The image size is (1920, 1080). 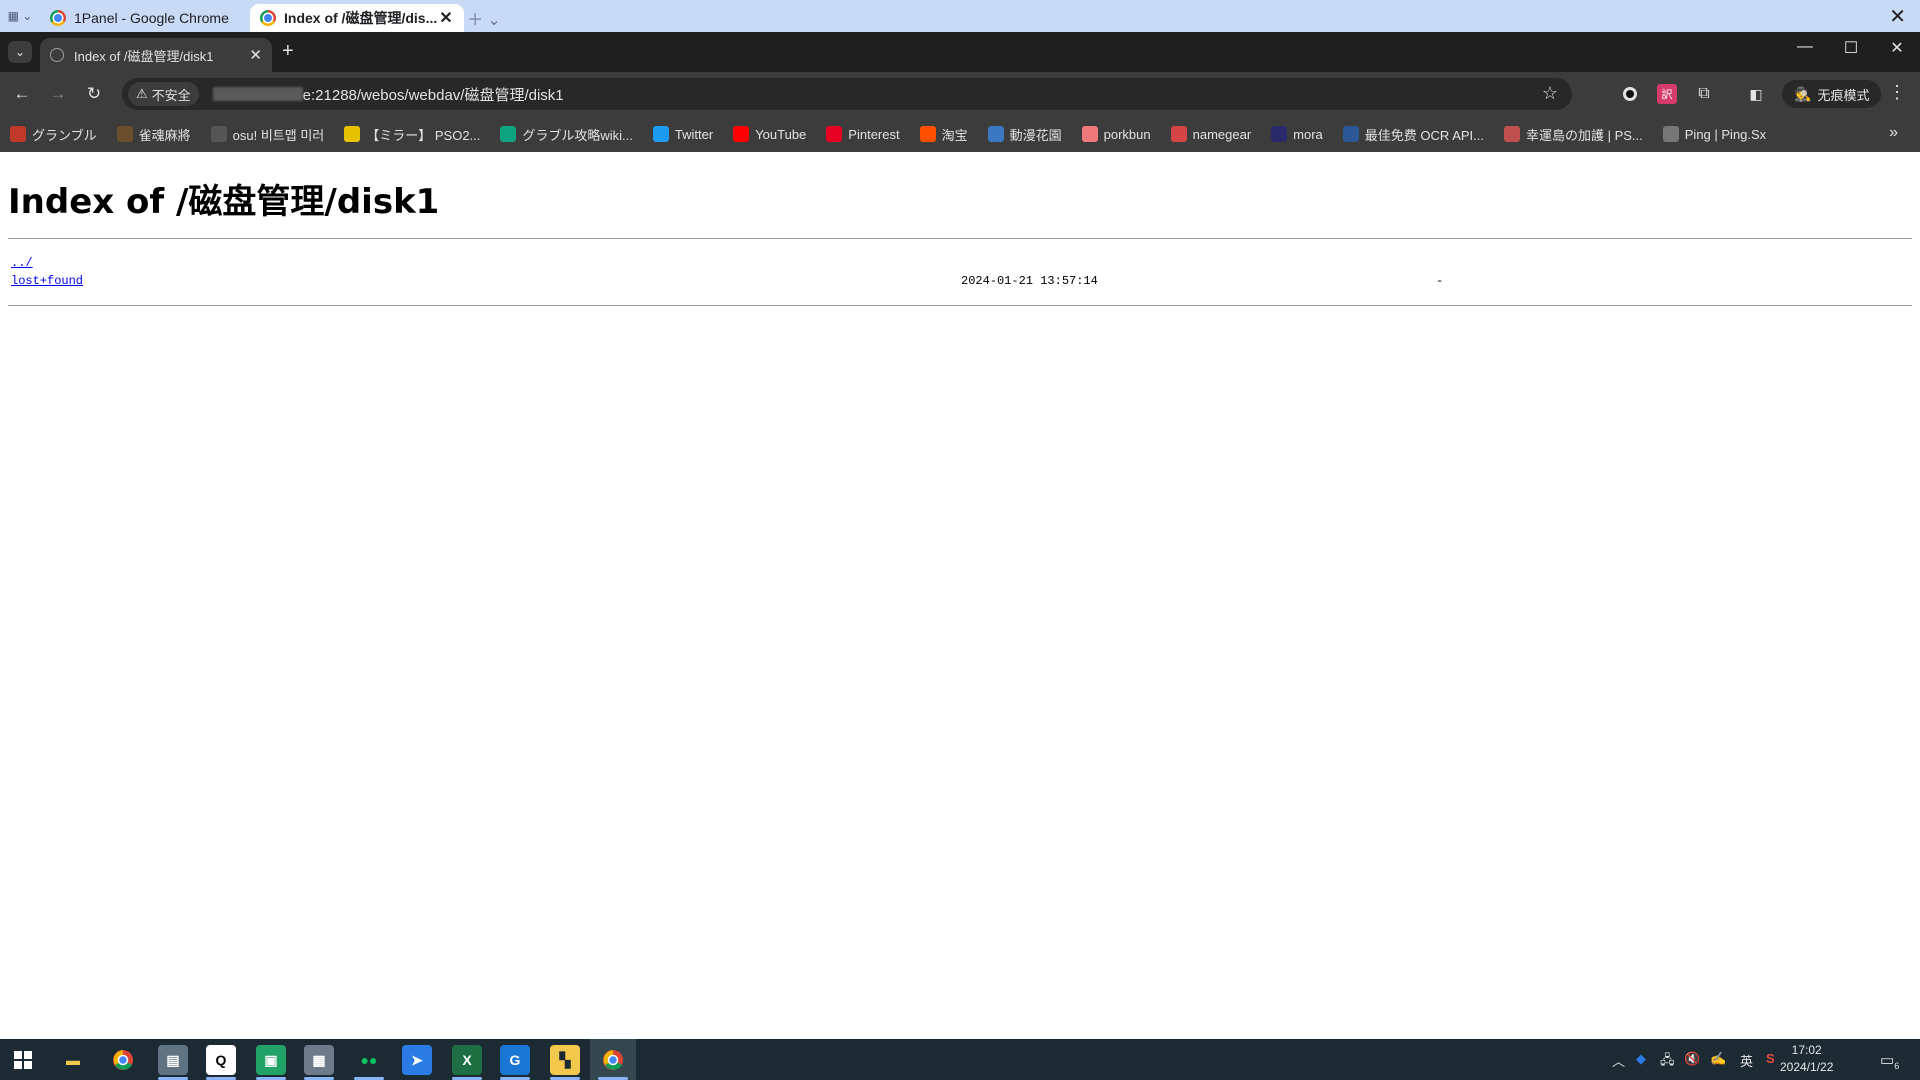 What do you see at coordinates (173, 1060) in the screenshot?
I see `remote-desktop-icon: ▤` at bounding box center [173, 1060].